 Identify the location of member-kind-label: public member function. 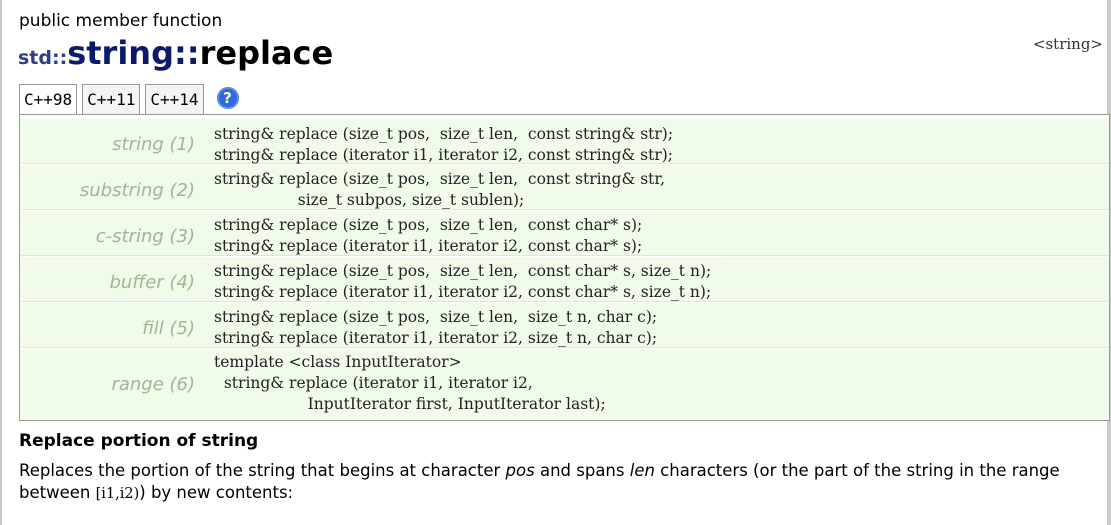
(121, 21).